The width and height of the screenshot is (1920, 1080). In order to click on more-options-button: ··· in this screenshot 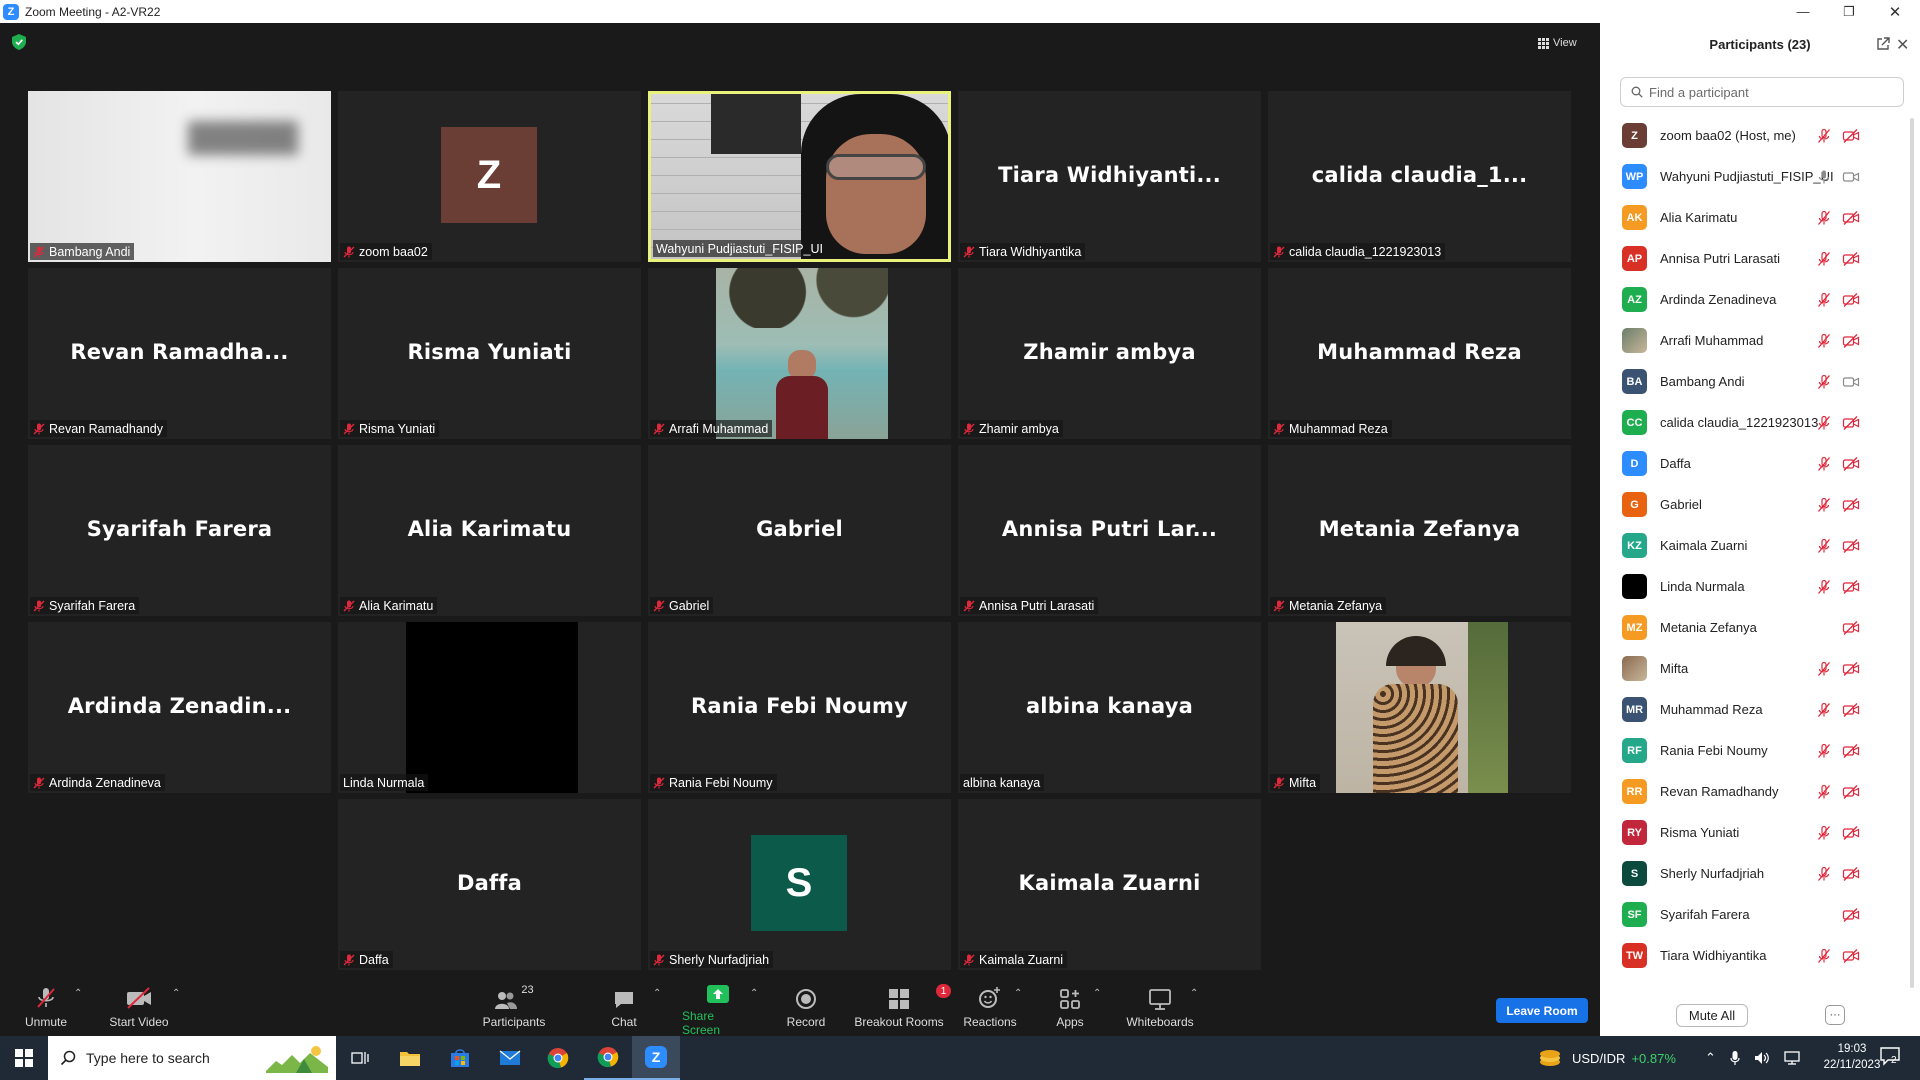, I will do `click(1835, 1015)`.